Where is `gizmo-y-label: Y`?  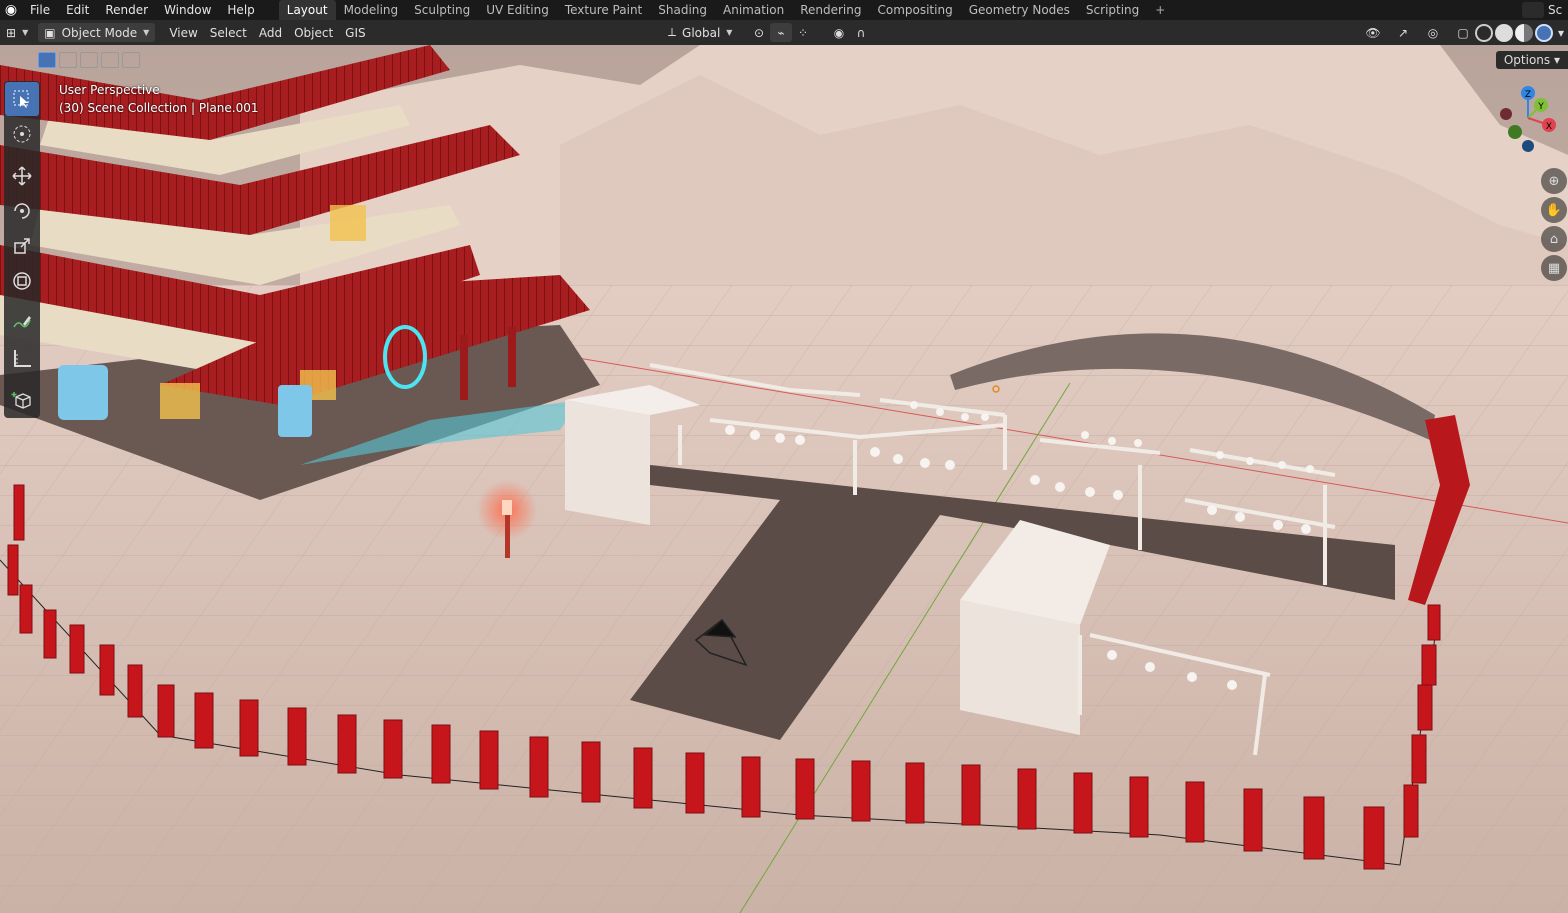
gizmo-y-label: Y is located at coordinates (1540, 107).